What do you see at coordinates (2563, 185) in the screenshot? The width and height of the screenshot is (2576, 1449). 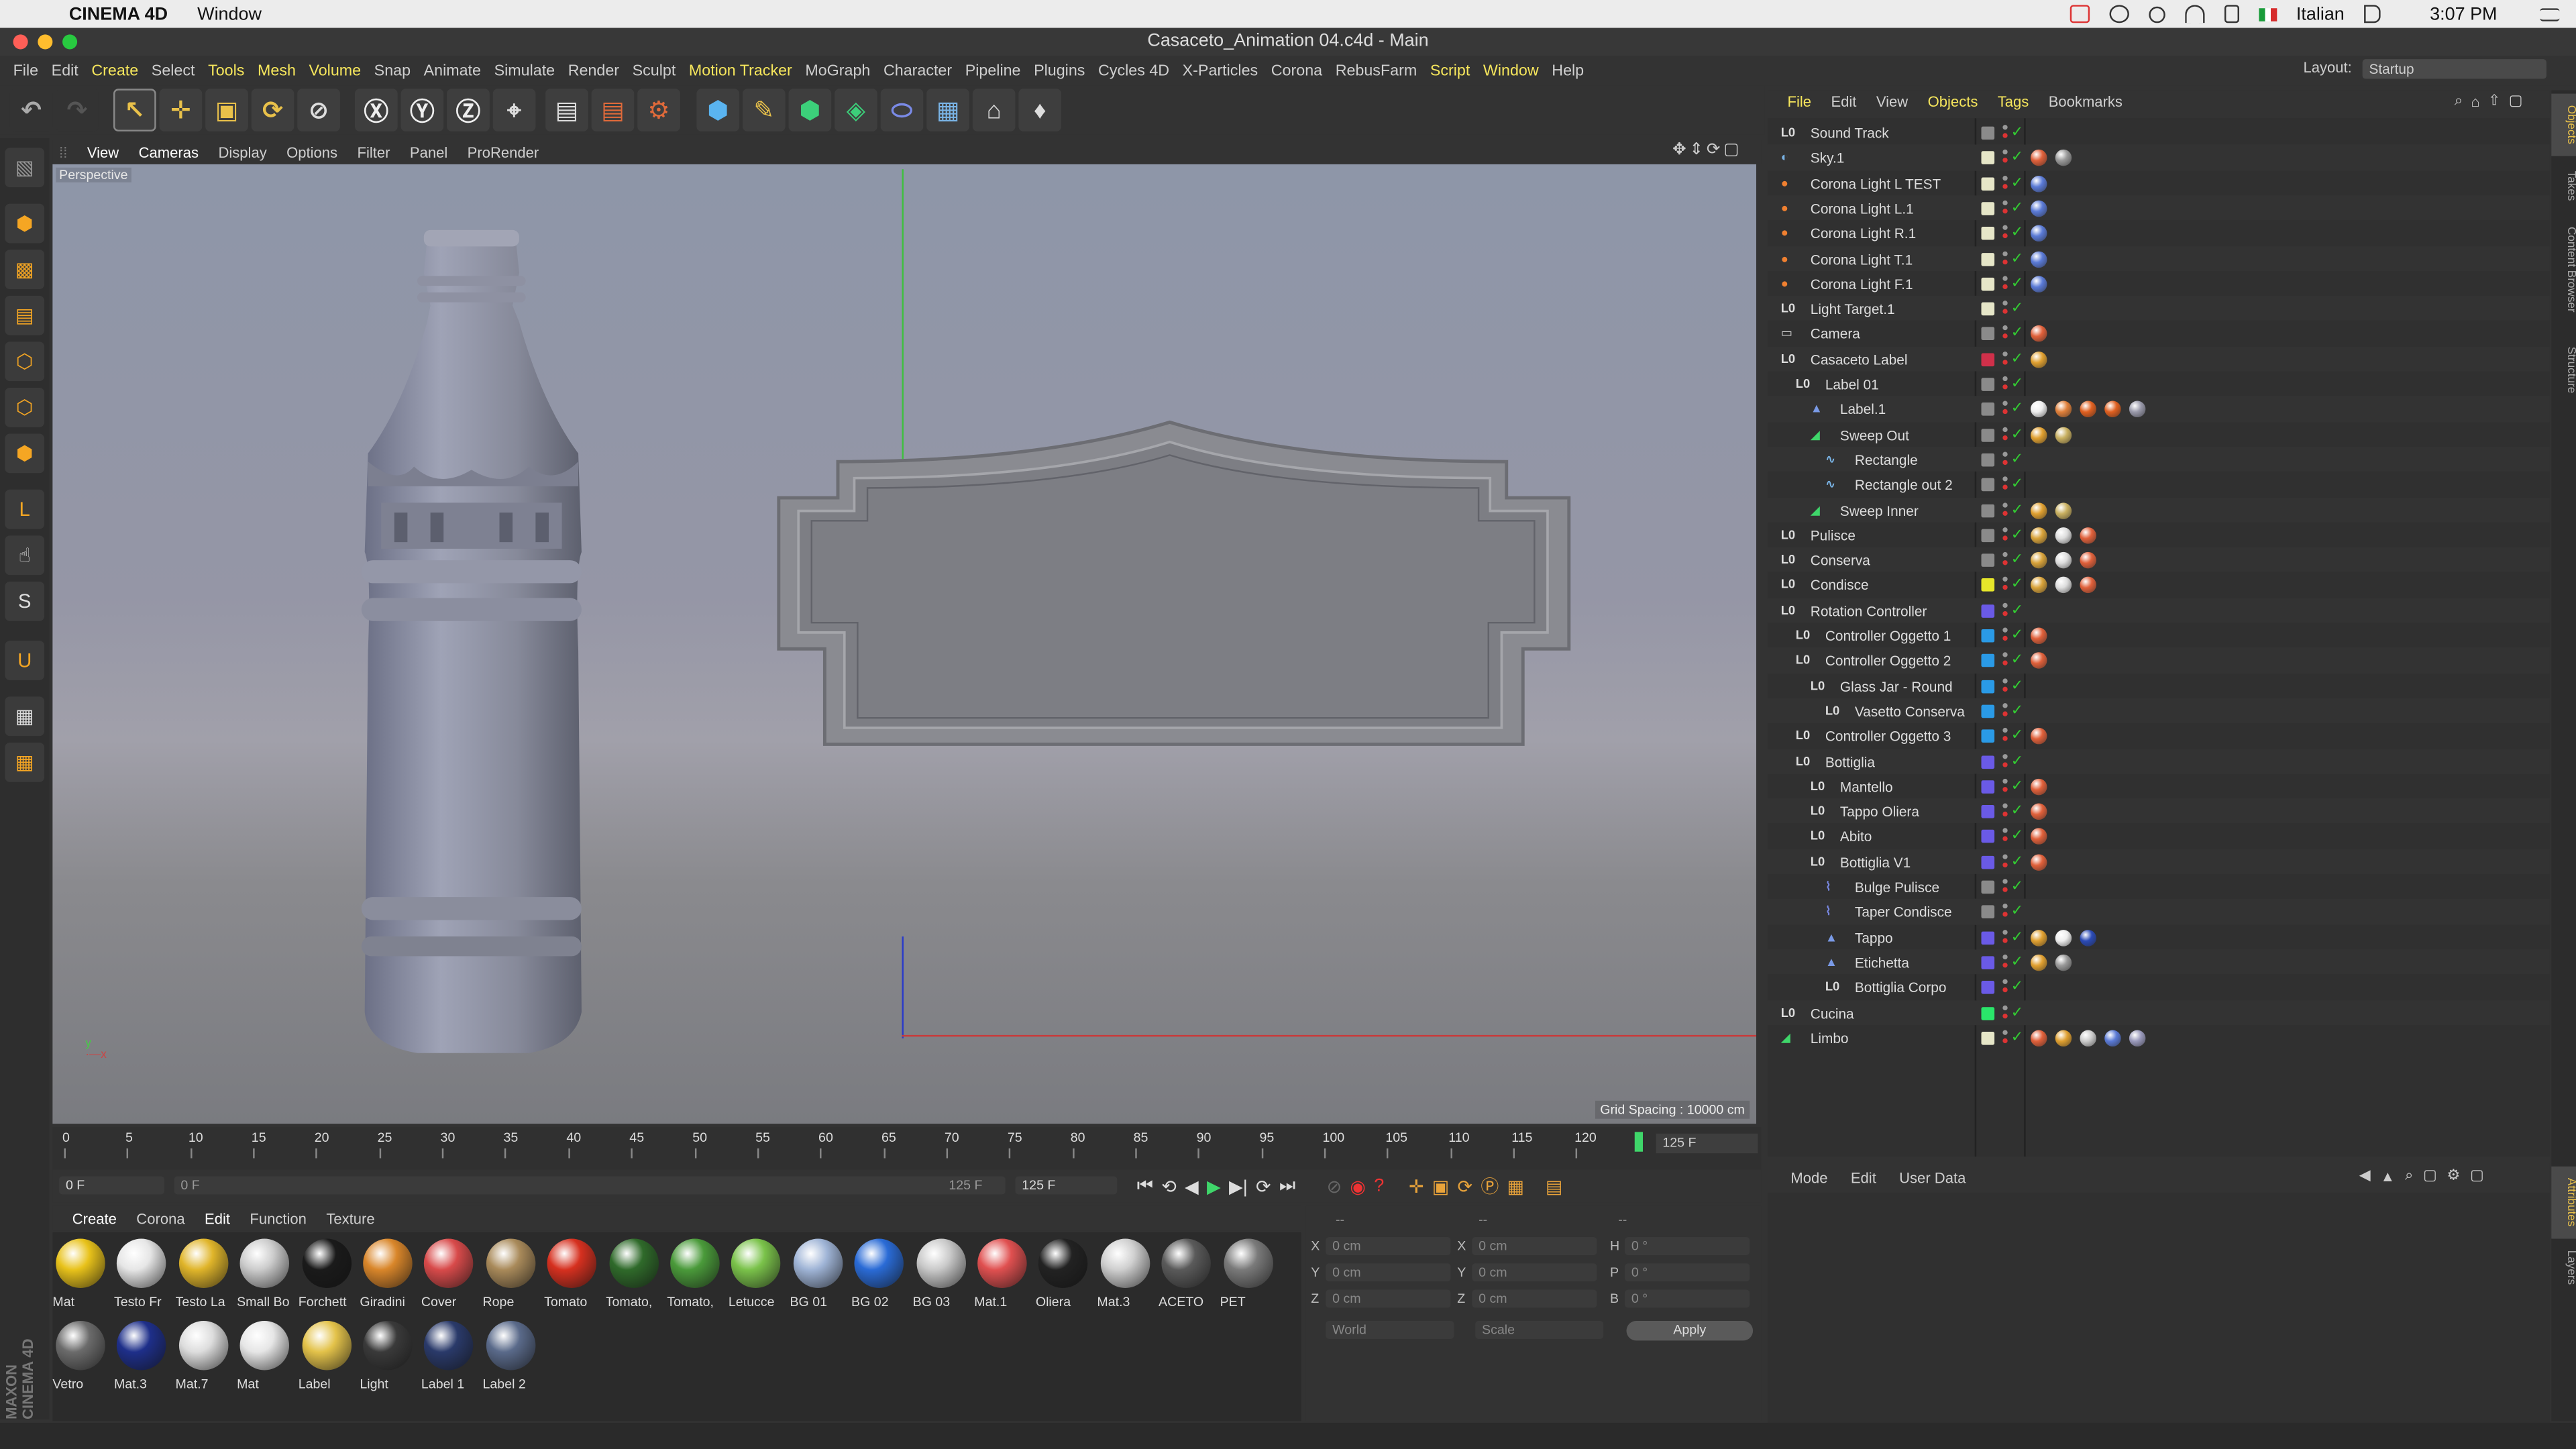 I see `tab-takes: Takes` at bounding box center [2563, 185].